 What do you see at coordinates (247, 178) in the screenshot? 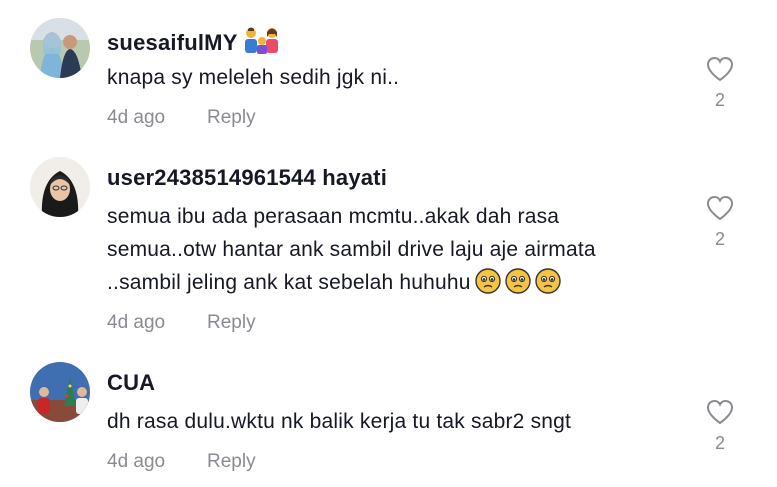
I see `username: user2438514961544 hayati` at bounding box center [247, 178].